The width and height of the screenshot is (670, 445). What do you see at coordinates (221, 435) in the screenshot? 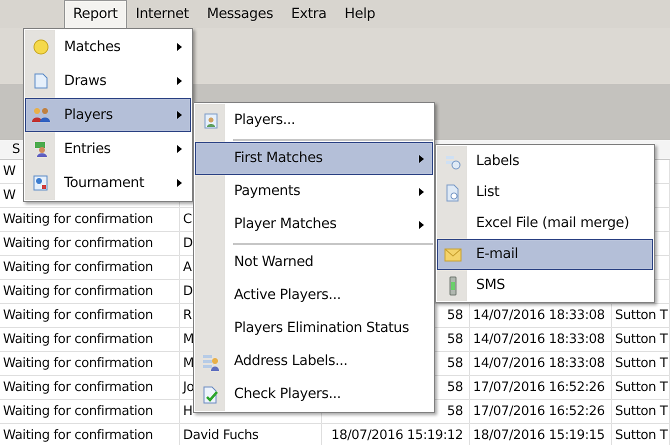
I see `table-cell-text: David Fuchs` at bounding box center [221, 435].